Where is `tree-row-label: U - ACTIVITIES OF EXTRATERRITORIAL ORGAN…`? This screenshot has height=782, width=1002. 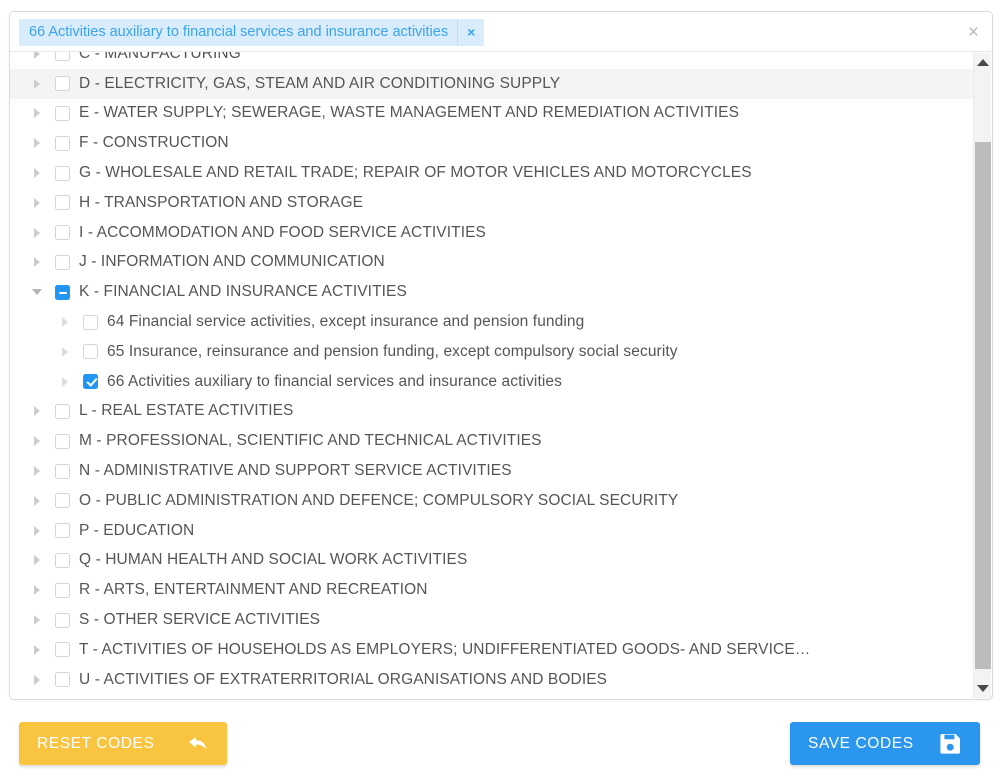
tree-row-label: U - ACTIVITIES OF EXTRATERRITORIAL ORGAN… is located at coordinates (343, 679).